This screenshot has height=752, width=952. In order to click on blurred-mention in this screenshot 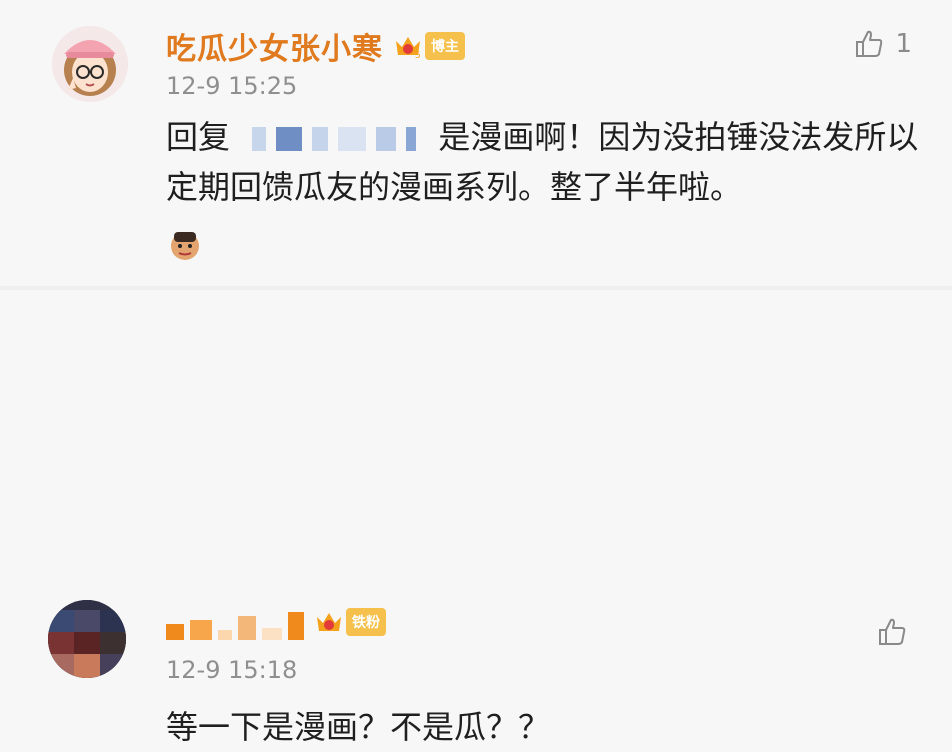, I will do `click(334, 139)`.